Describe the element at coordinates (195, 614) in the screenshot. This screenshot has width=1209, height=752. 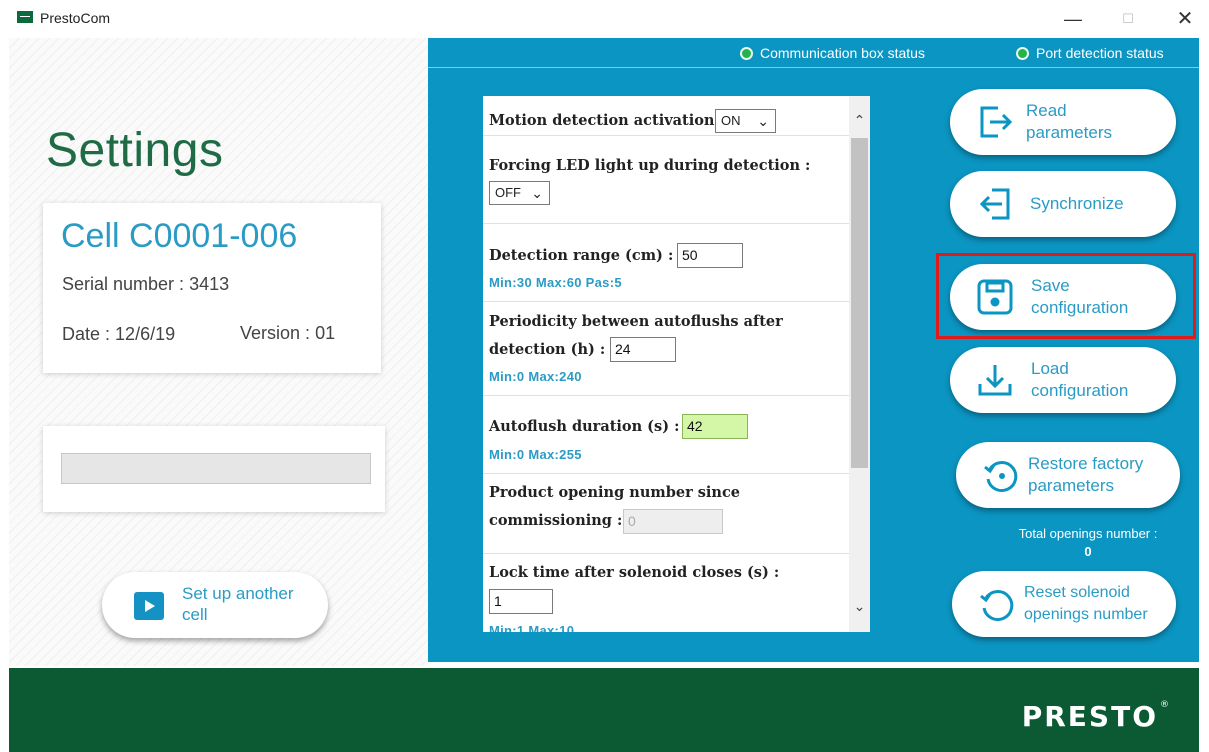
I see `setup-label-line2: cell` at that location.